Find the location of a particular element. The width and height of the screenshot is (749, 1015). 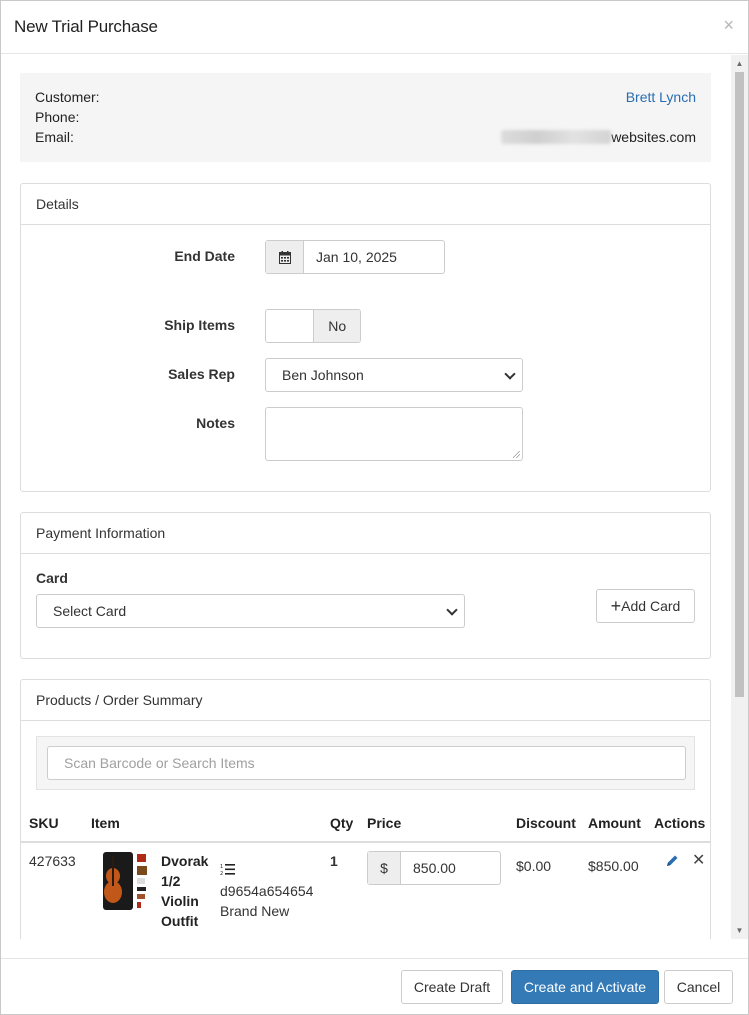

price-input-group: $ 850.00 is located at coordinates (434, 868).